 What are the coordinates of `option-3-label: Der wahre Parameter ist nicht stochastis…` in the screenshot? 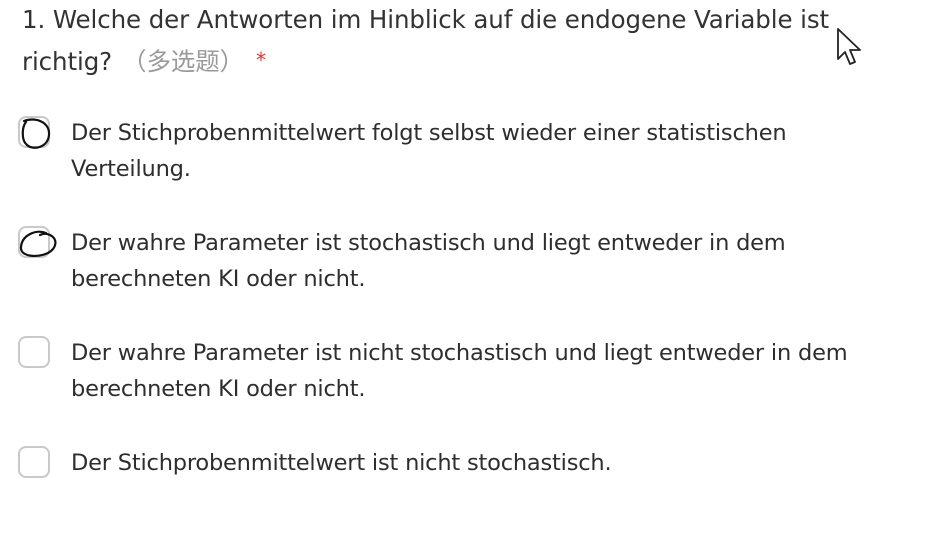 It's located at (488, 371).